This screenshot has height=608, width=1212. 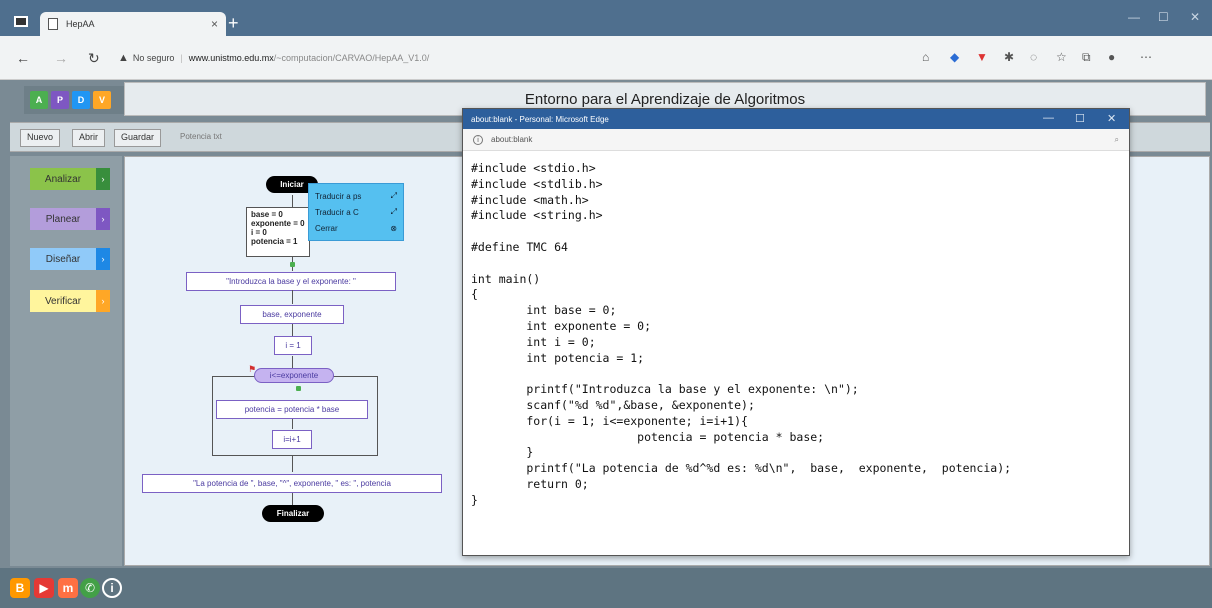 What do you see at coordinates (540, 119) in the screenshot?
I see `popup-title: about:blank - Personal: Microsoft Edge` at bounding box center [540, 119].